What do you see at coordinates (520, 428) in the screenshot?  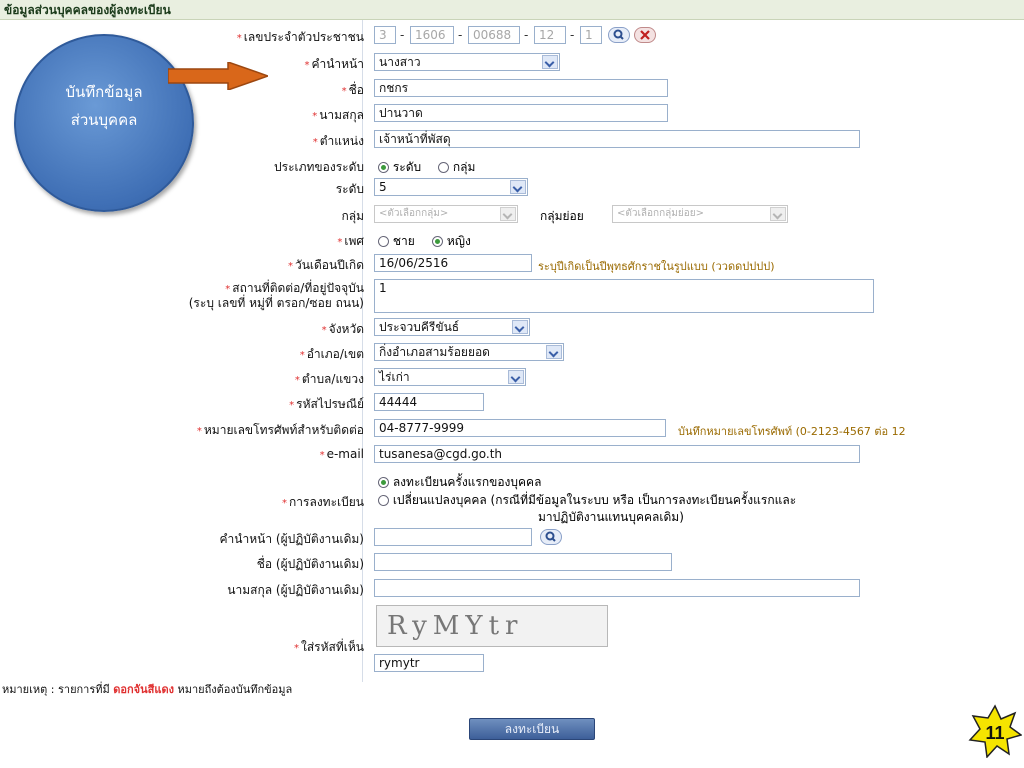 I see `phone-input: 04-8777-9999` at bounding box center [520, 428].